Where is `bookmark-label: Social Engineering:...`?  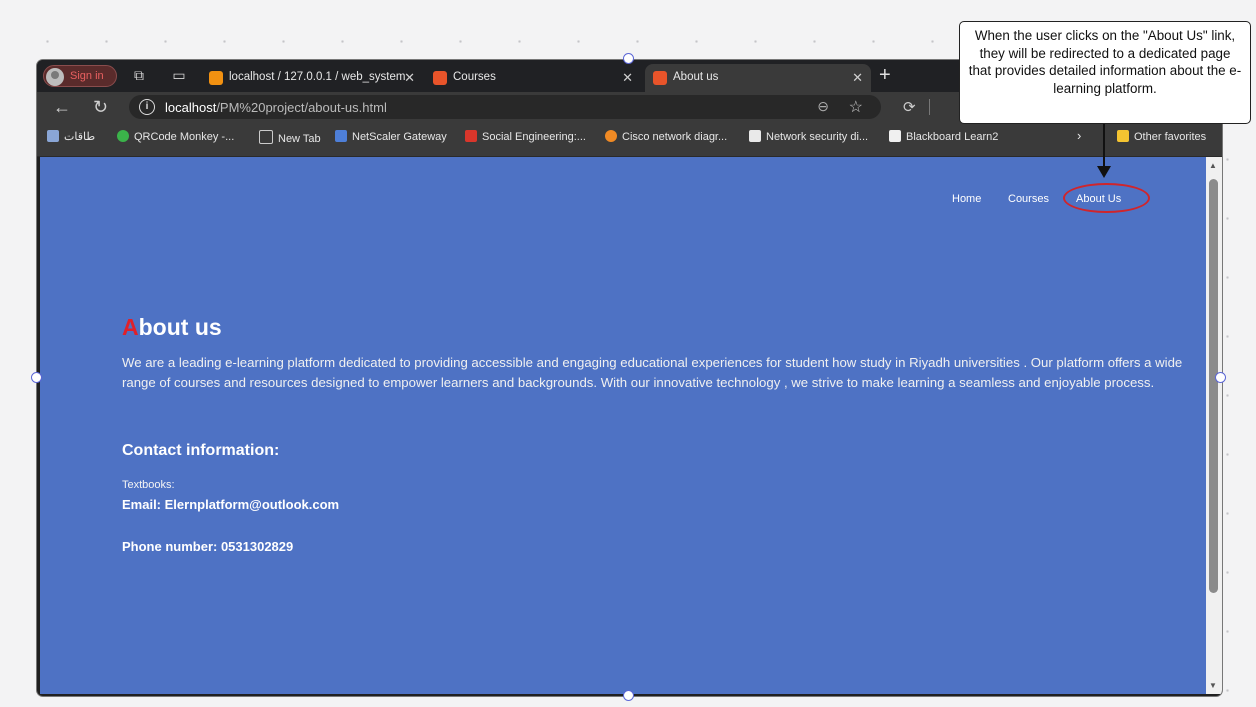 bookmark-label: Social Engineering:... is located at coordinates (534, 137).